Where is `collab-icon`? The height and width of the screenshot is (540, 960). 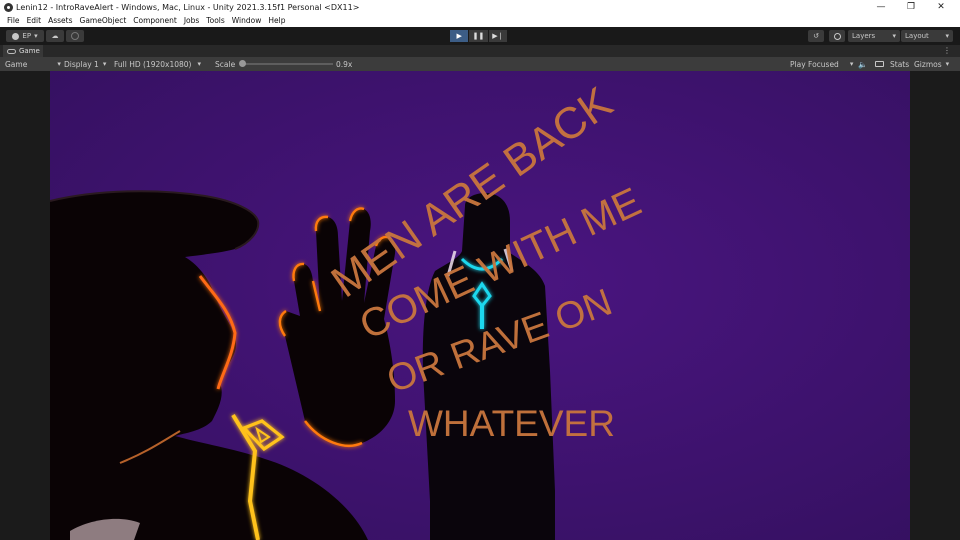
collab-icon is located at coordinates (75, 36).